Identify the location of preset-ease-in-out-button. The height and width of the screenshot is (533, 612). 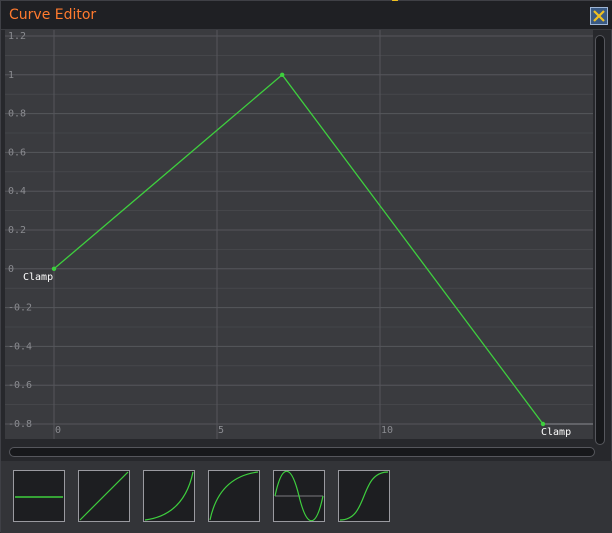
(364, 496).